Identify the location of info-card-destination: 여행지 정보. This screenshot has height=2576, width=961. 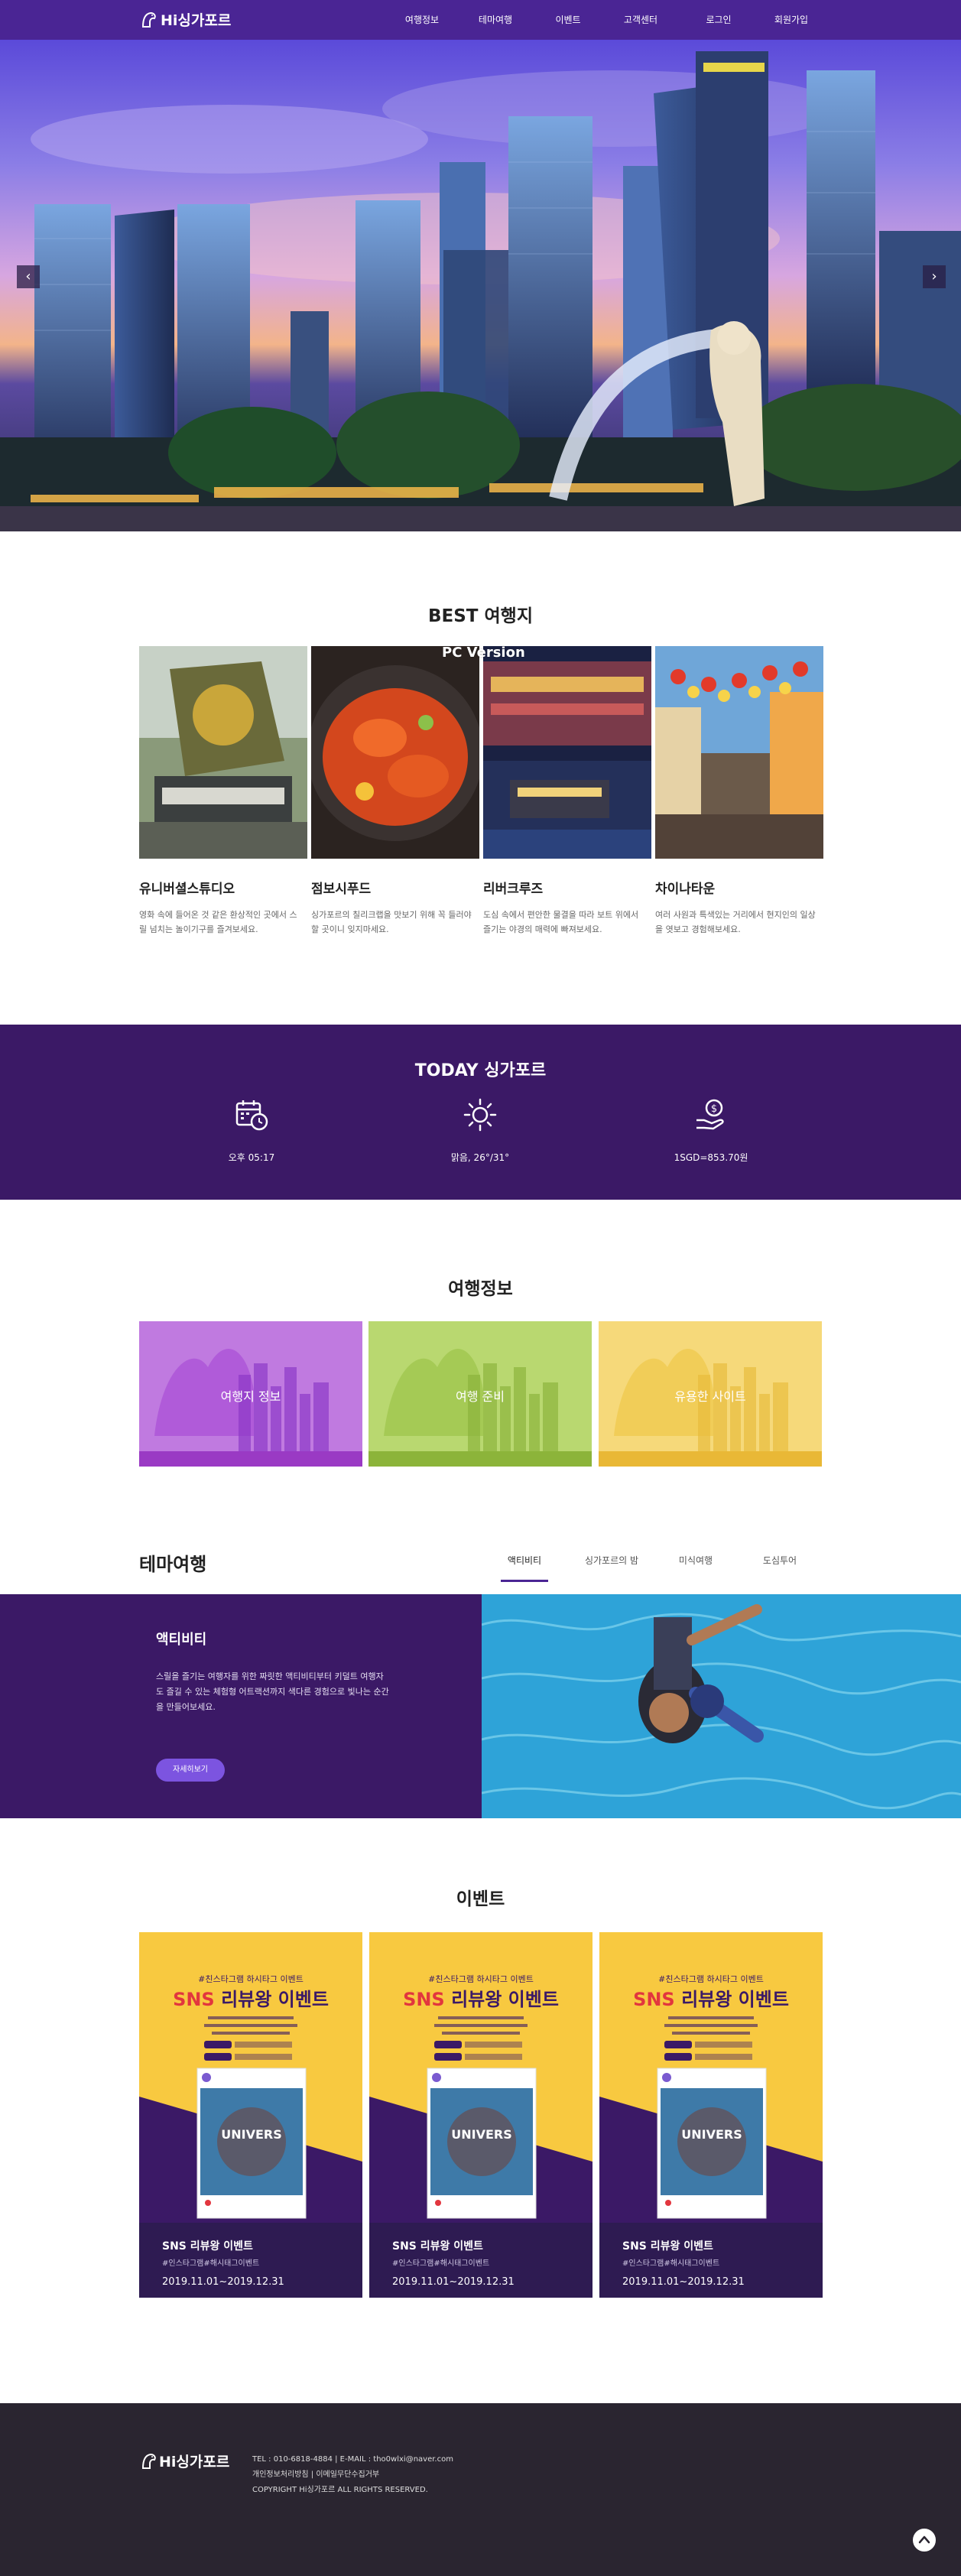
(250, 1394).